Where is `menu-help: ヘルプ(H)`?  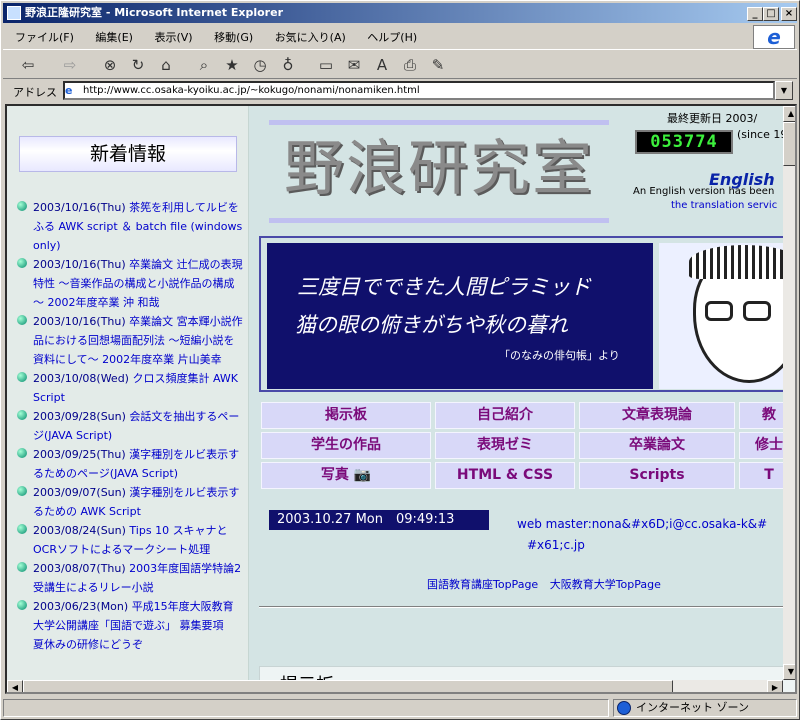 menu-help: ヘルプ(H) is located at coordinates (392, 37).